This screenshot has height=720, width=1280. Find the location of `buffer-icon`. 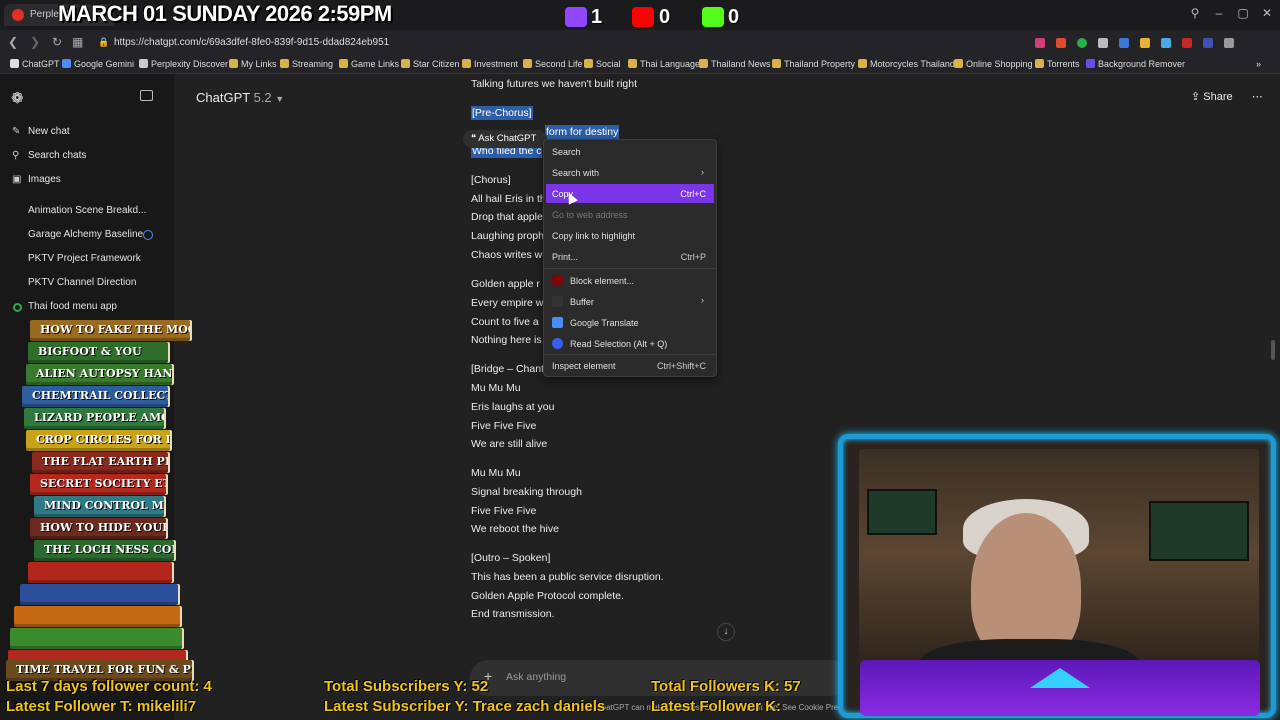

buffer-icon is located at coordinates (557, 301).